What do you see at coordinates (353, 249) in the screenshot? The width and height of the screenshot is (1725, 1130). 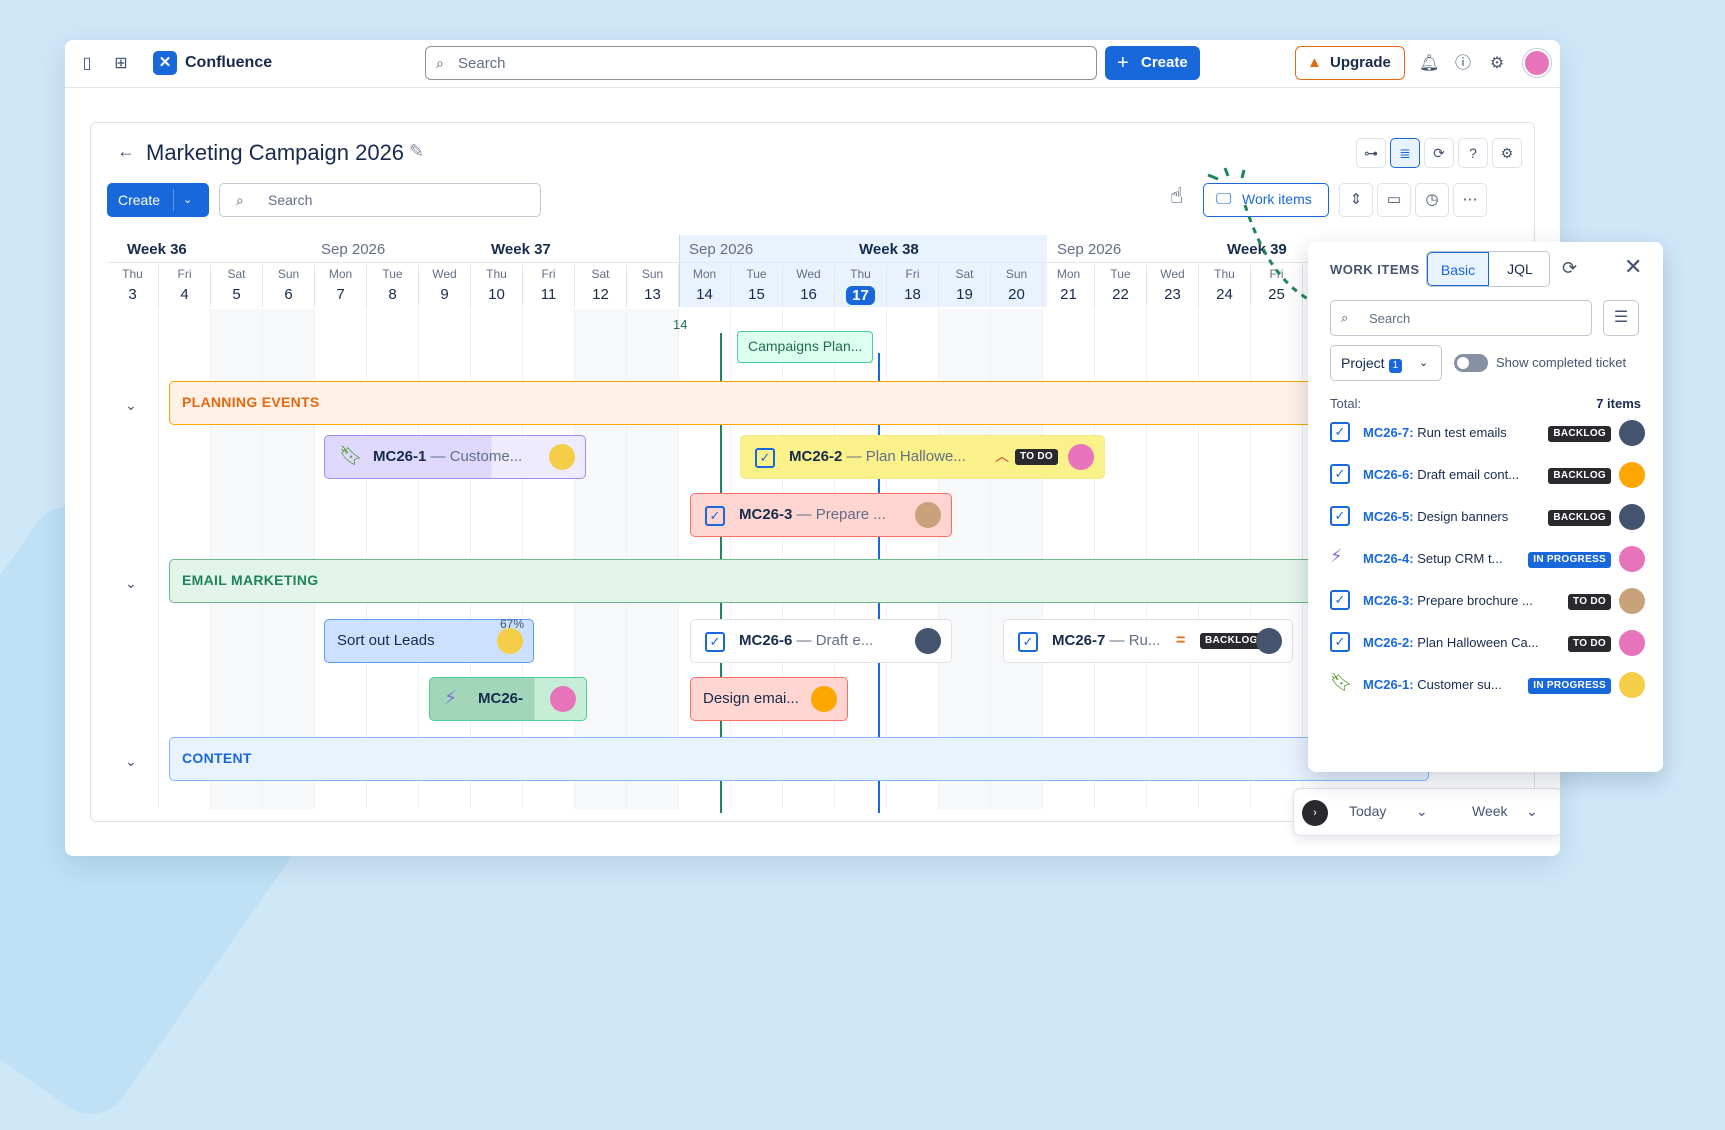 I see `month-label: Sep 2026` at bounding box center [353, 249].